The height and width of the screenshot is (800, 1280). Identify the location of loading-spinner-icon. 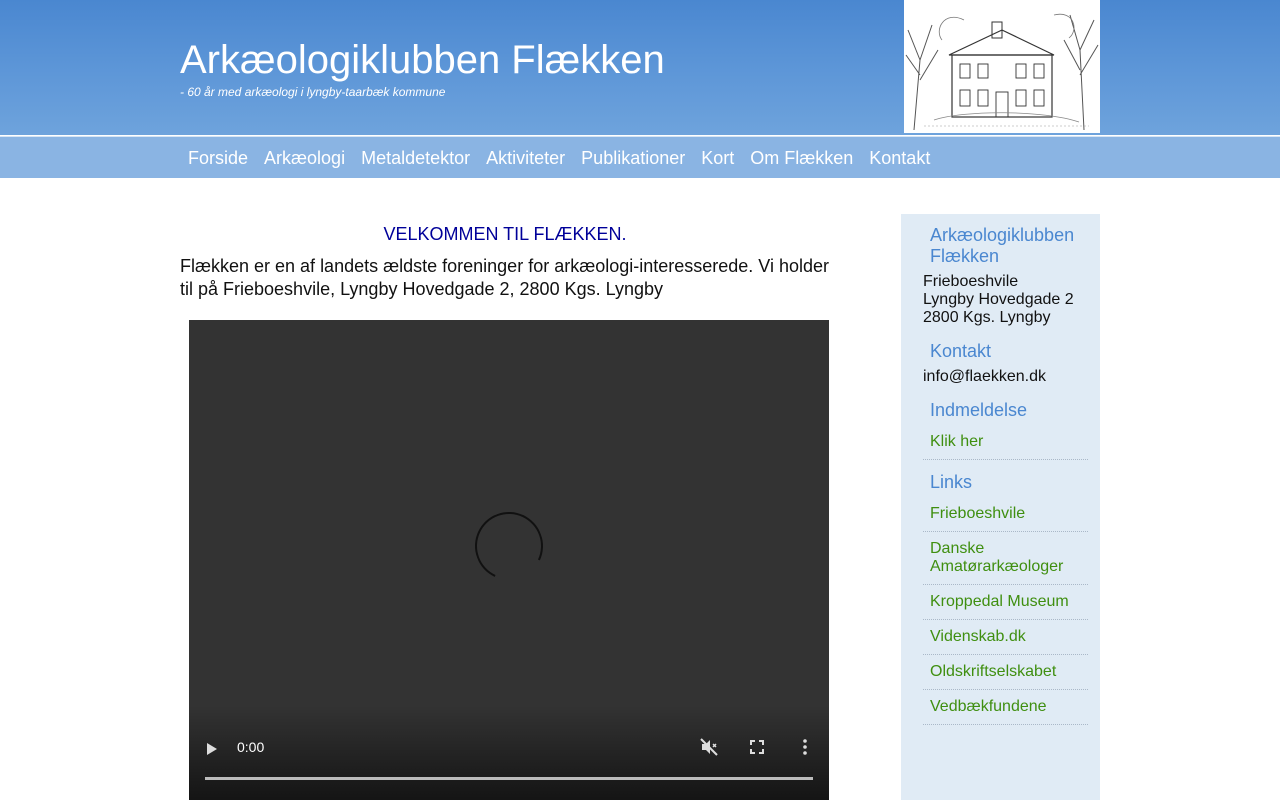
(509, 546).